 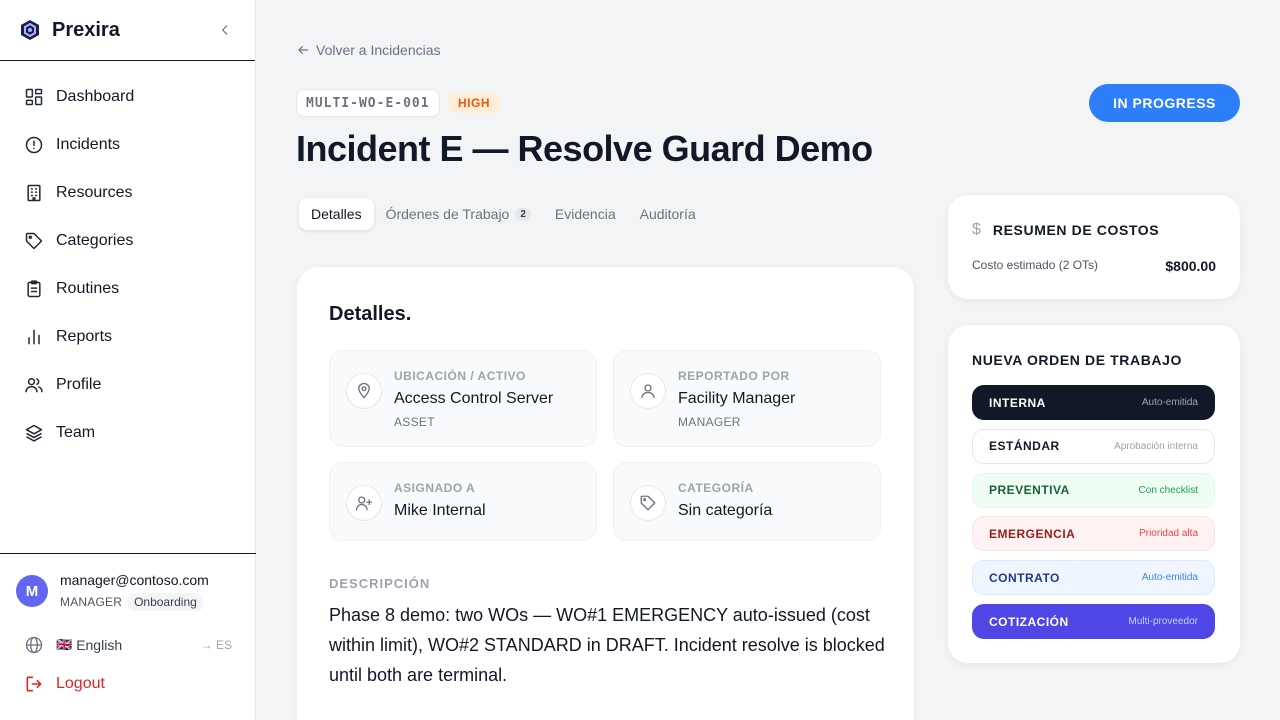 I want to click on wo-type-name: PREVENTIVA, so click(x=1029, y=490).